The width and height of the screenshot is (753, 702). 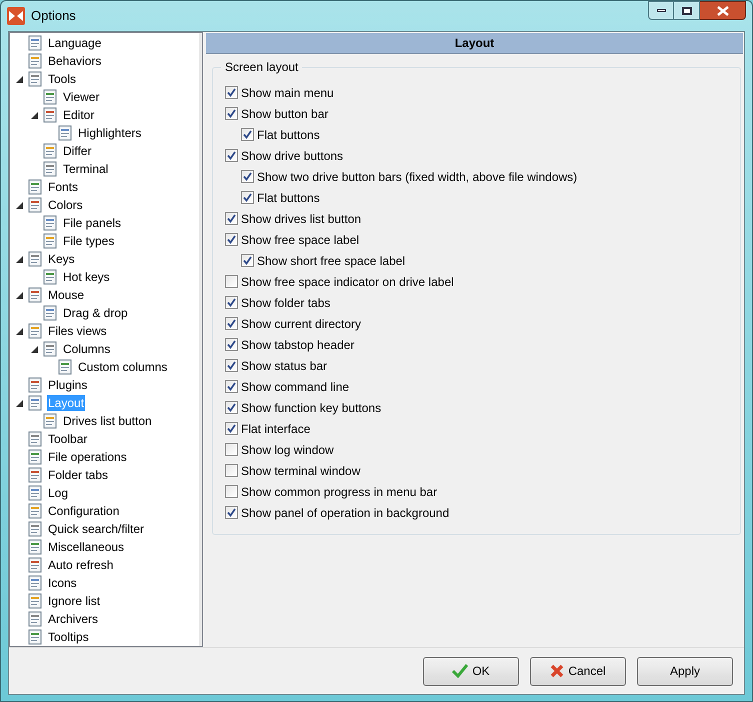 I want to click on tree-item: File panels, so click(x=92, y=223).